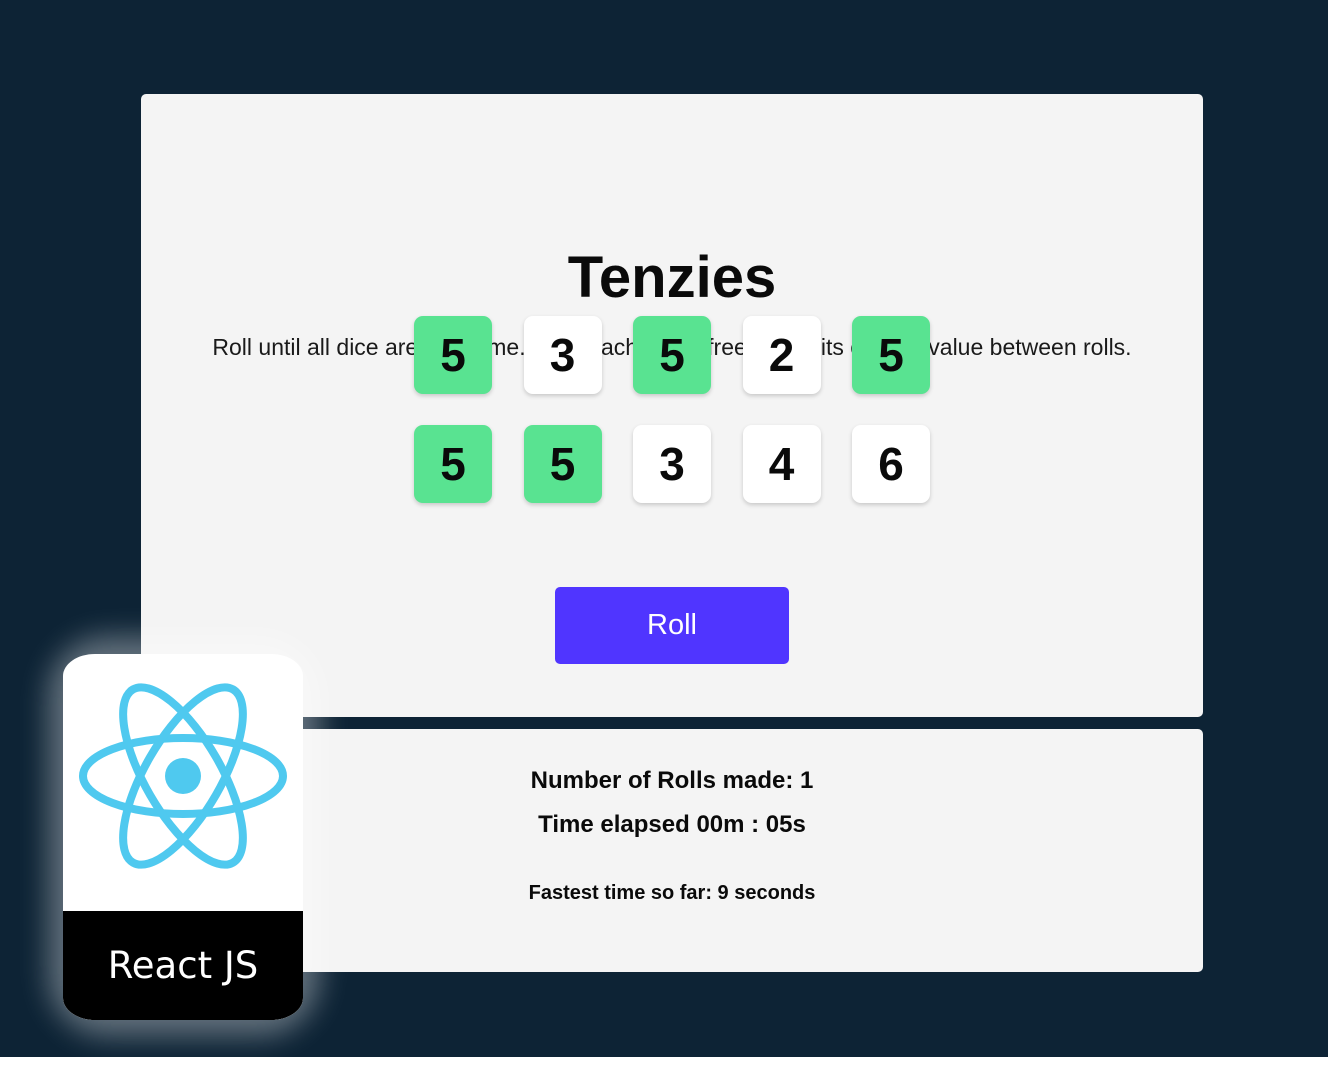 This screenshot has height=1085, width=1328. I want to click on die-8: 3, so click(672, 464).